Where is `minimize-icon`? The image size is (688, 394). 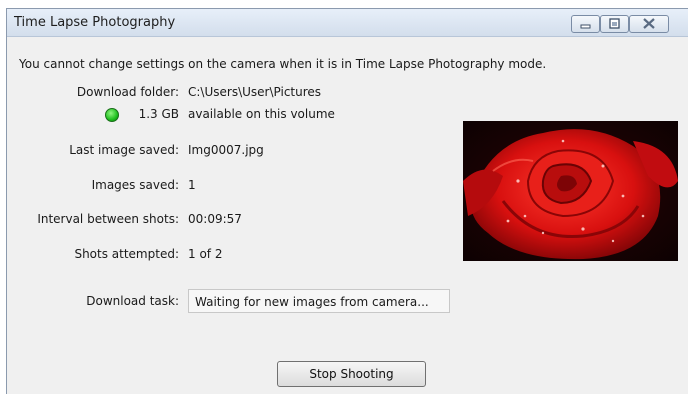 minimize-icon is located at coordinates (585, 26).